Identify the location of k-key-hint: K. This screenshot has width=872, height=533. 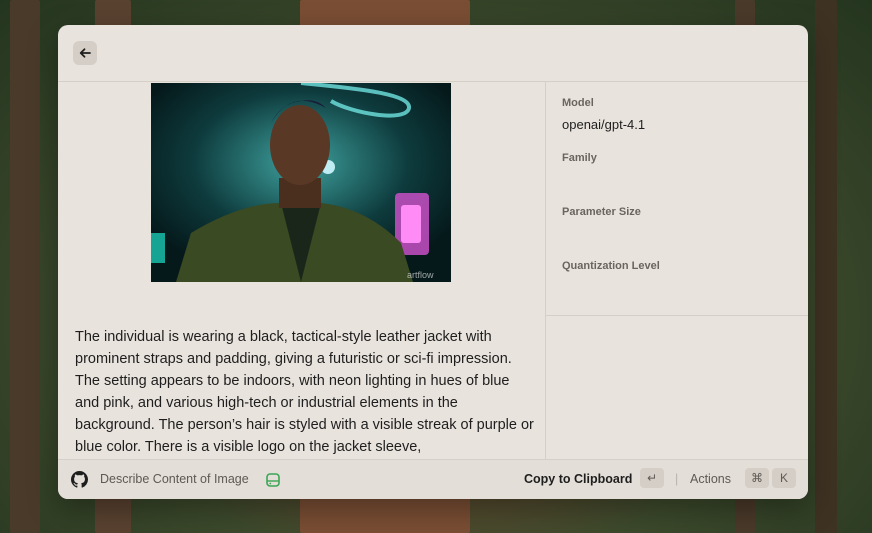
(784, 478).